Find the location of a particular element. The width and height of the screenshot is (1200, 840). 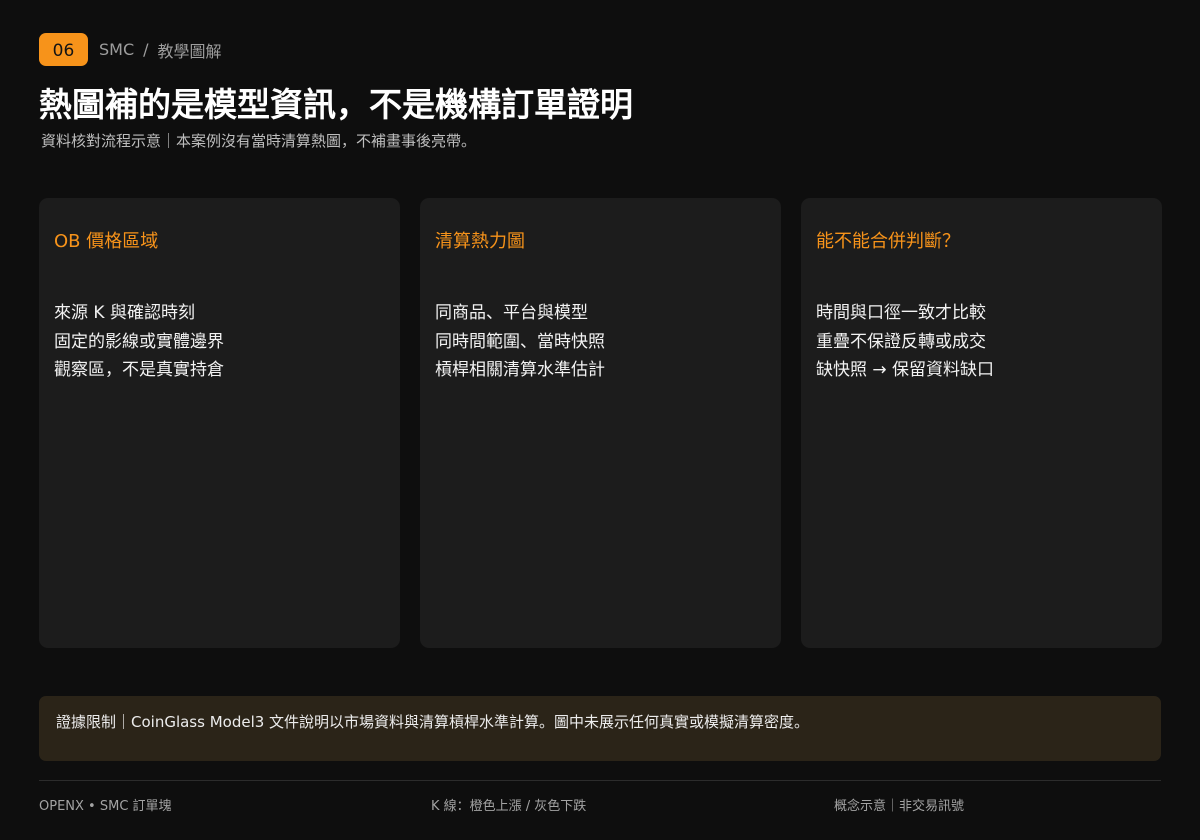

card-list-item: 重疊不保證反轉或成交 is located at coordinates (901, 341).